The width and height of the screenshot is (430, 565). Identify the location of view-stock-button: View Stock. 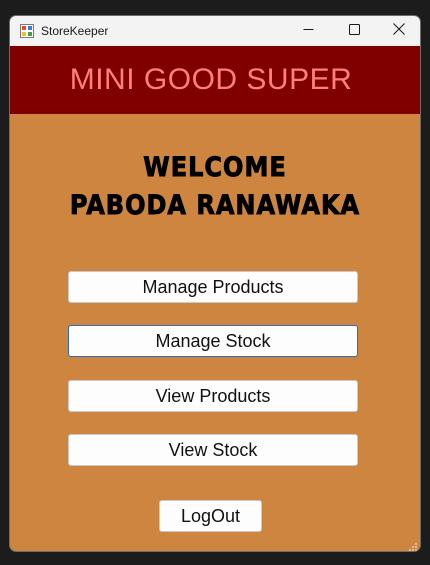
(213, 450).